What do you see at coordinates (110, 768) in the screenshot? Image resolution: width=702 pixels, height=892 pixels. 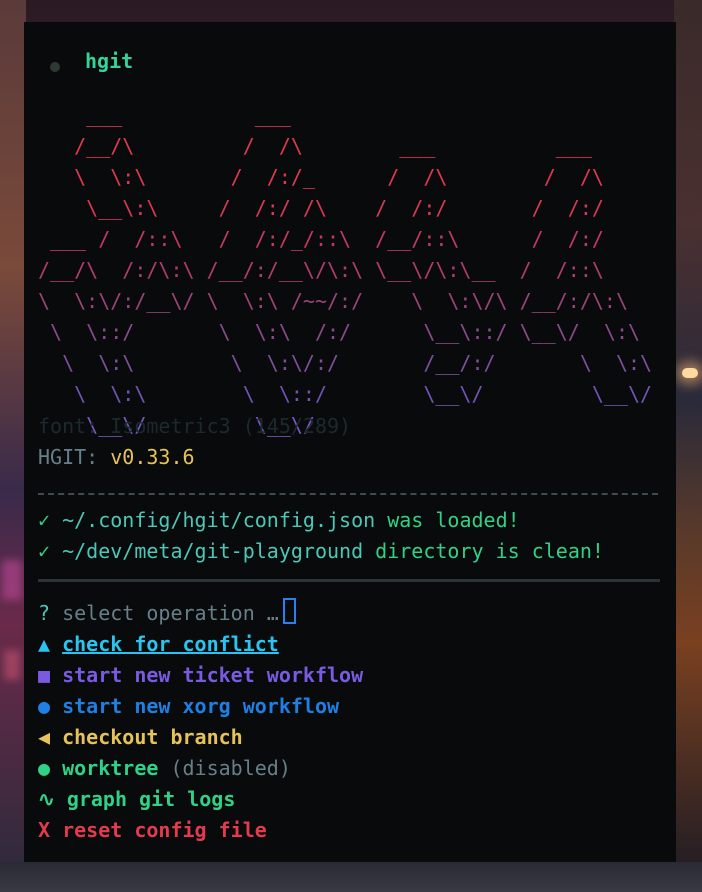 I see `menu-item-label: worktree` at bounding box center [110, 768].